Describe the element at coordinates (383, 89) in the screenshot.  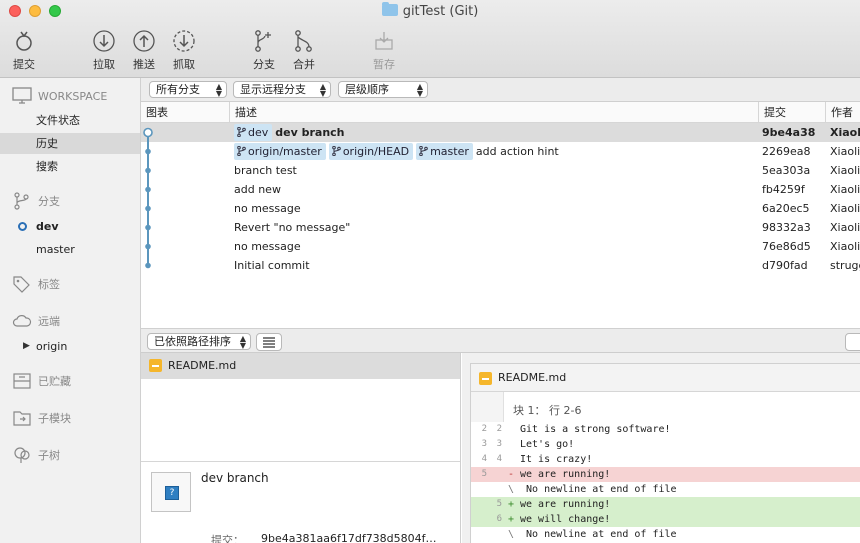
I see `order-select: 层级顺序 ▲ ▼` at that location.